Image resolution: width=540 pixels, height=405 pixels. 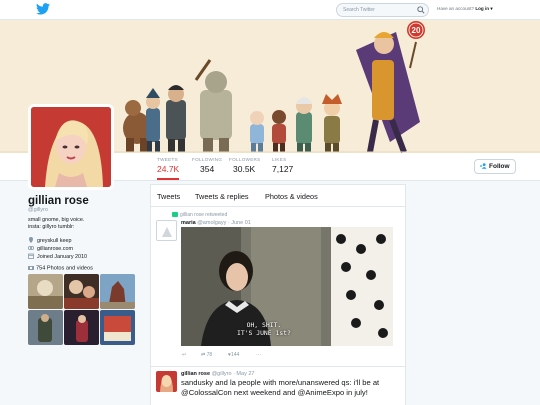 What do you see at coordinates (55, 249) in the screenshot?
I see `website-link: gillianrose.com` at bounding box center [55, 249].